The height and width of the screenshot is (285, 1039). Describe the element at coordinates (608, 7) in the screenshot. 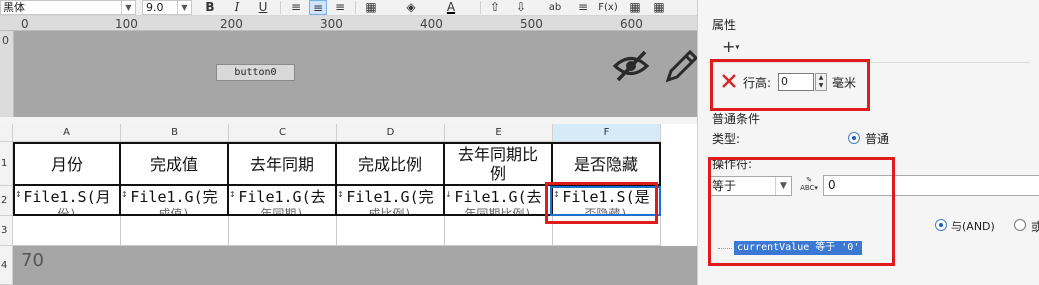

I see `function-button: F(x)` at that location.